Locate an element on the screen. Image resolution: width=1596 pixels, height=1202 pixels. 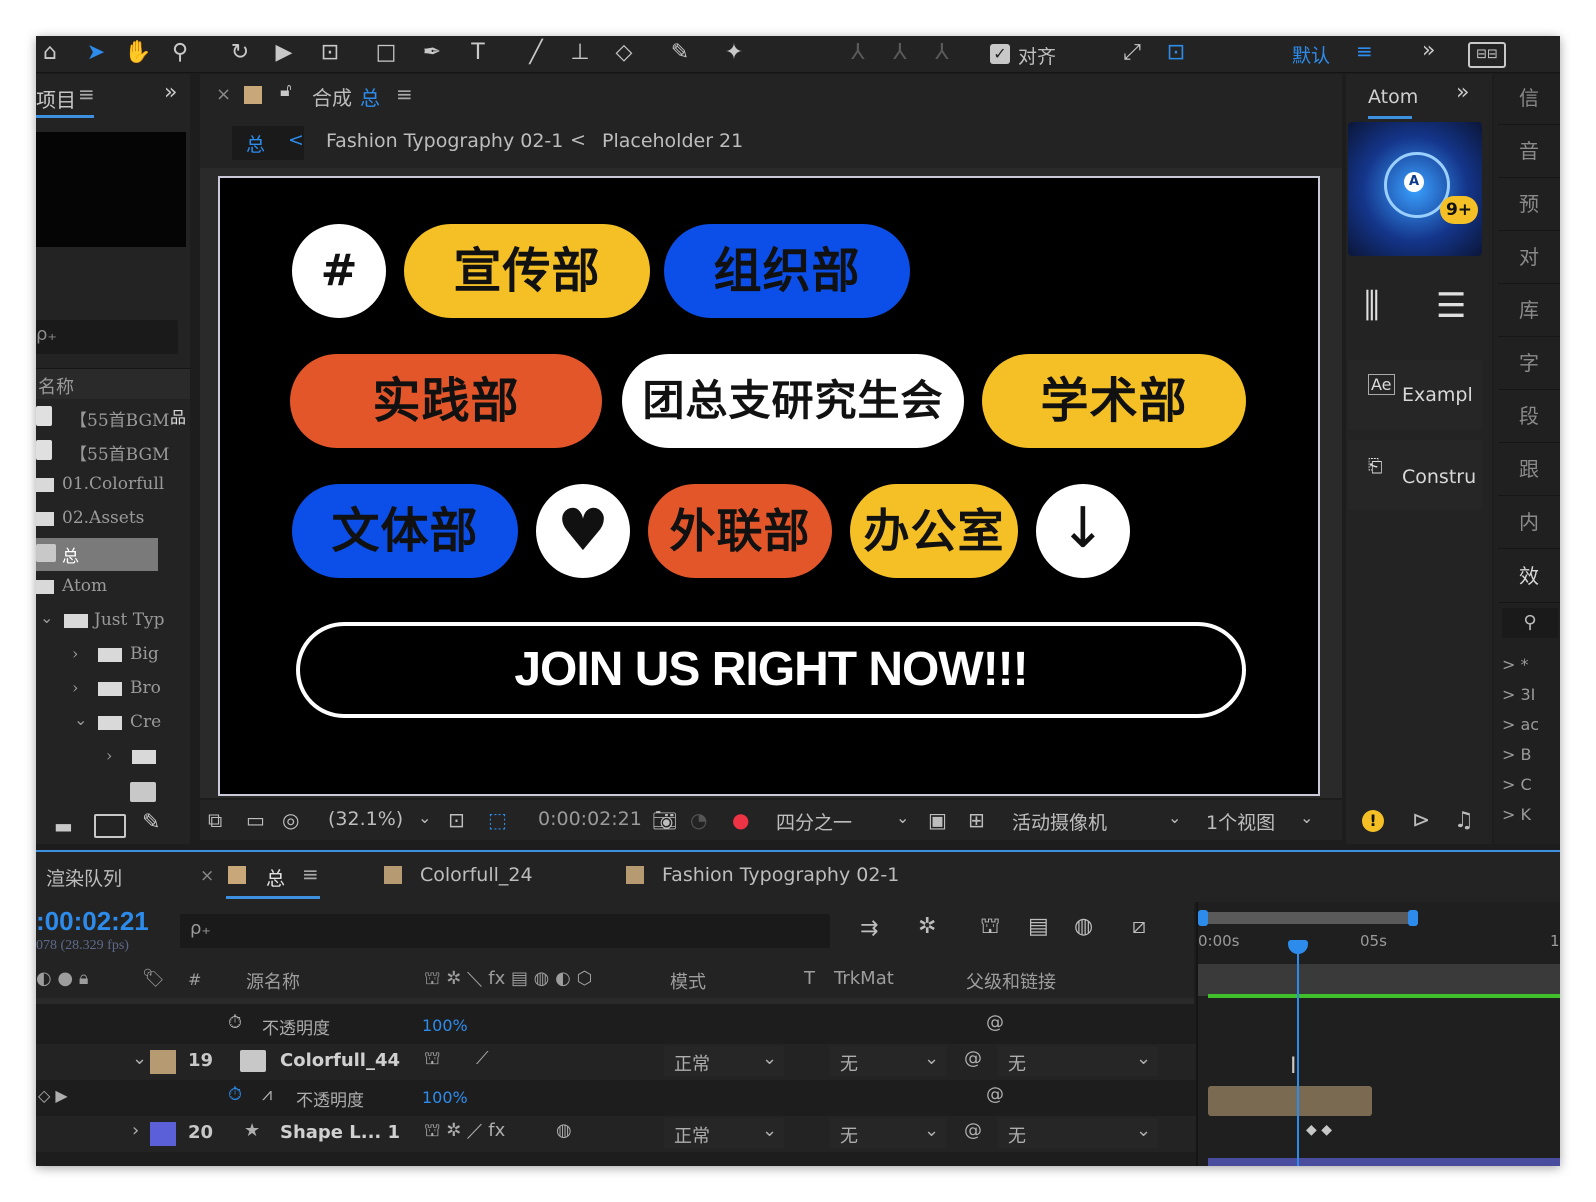
sliders-icon: ⫼ is located at coordinates (1372, 306).